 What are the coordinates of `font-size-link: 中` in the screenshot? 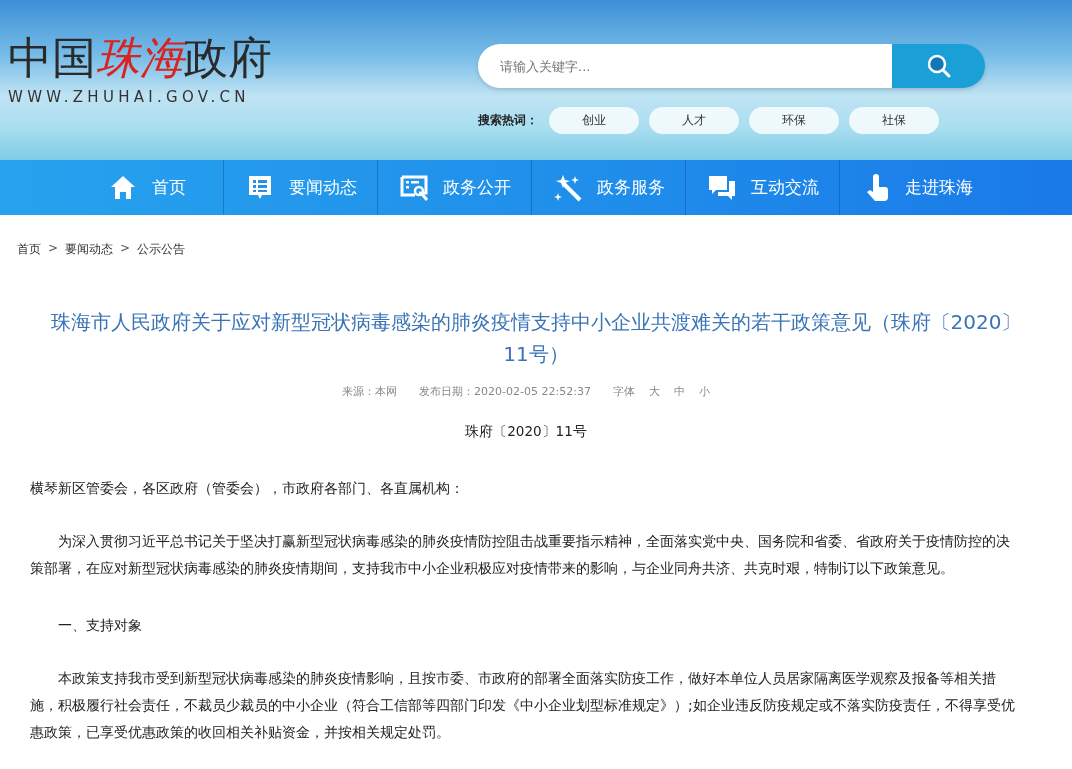 It's located at (679, 391).